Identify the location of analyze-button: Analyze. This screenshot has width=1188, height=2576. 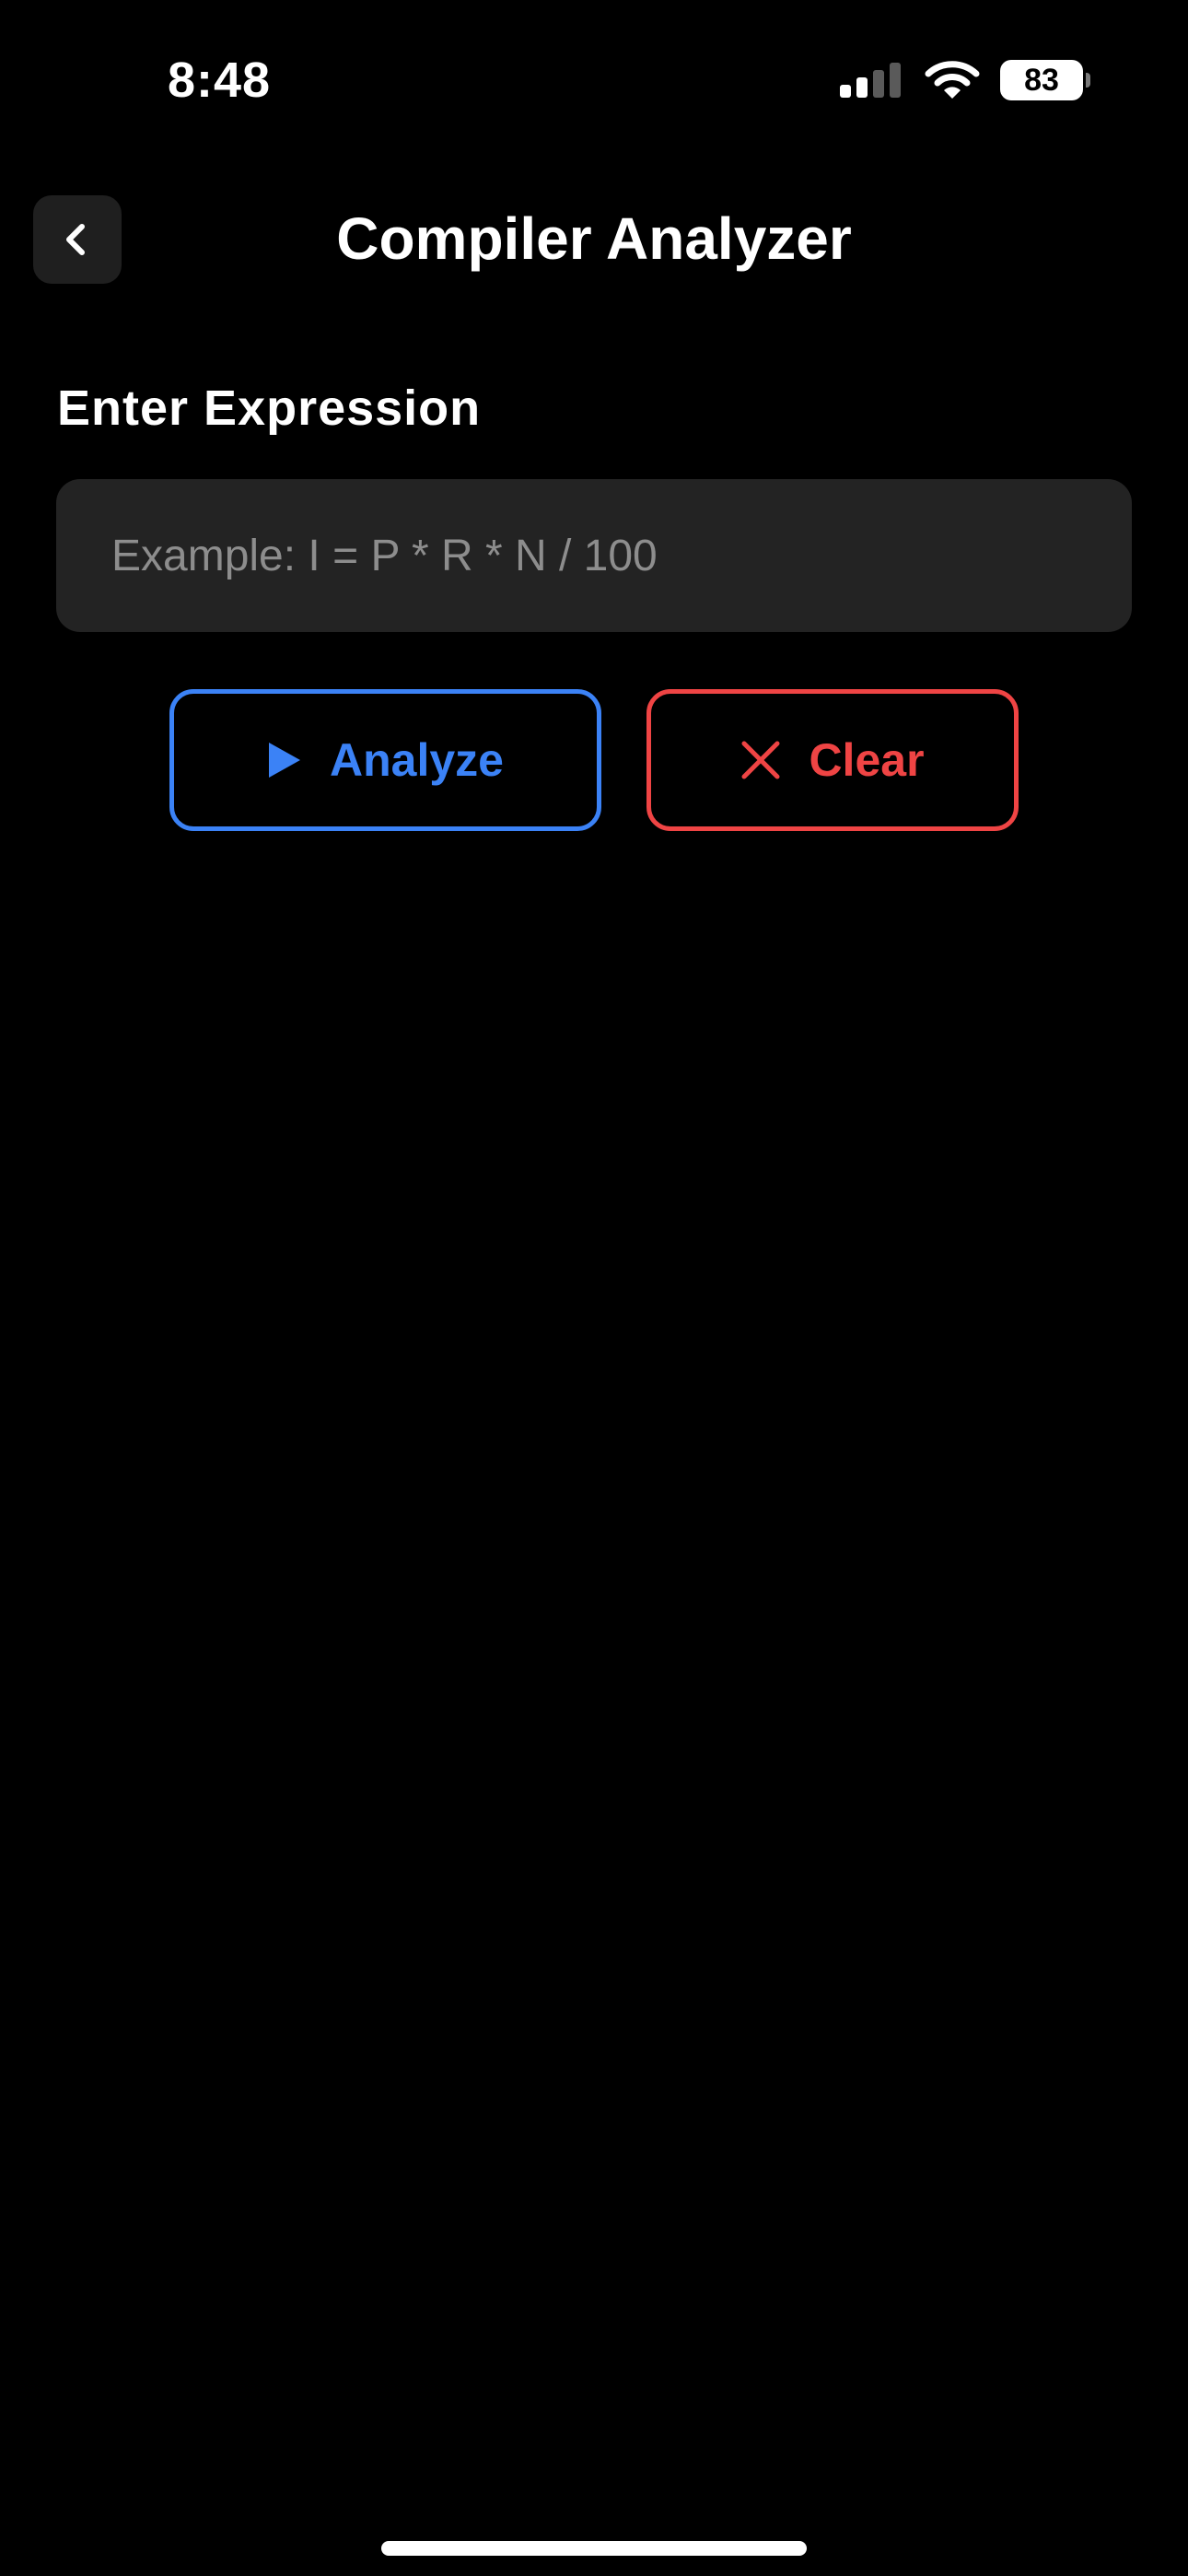
(385, 760).